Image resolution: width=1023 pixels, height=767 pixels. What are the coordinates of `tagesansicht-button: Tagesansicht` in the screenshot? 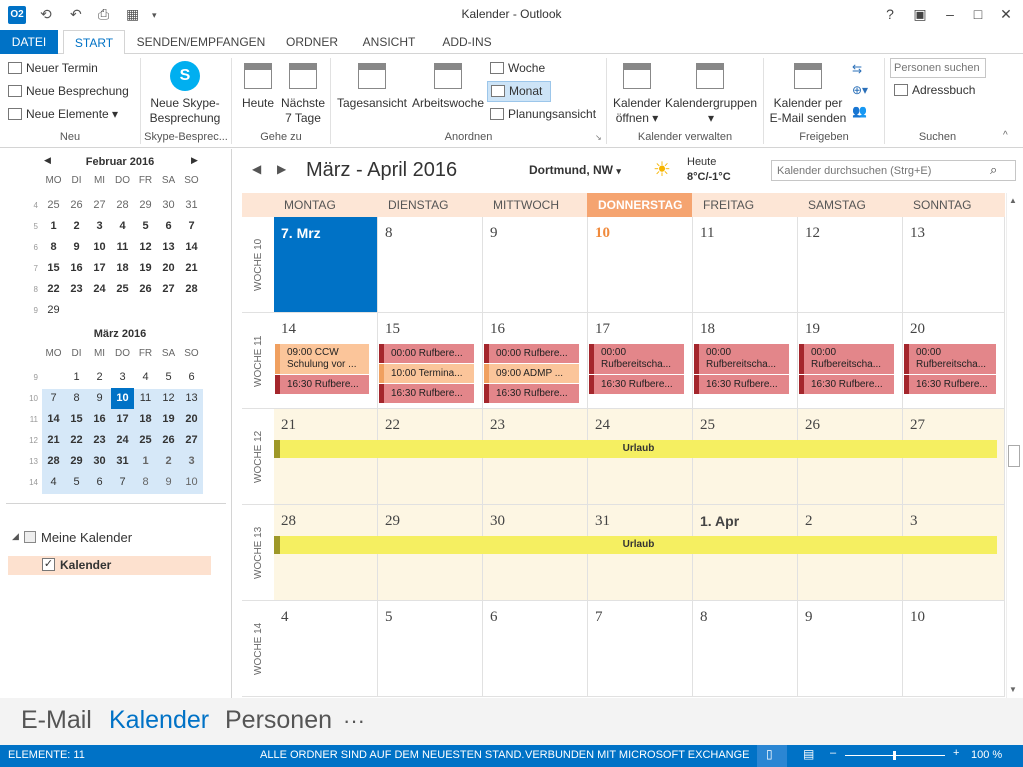 It's located at (372, 103).